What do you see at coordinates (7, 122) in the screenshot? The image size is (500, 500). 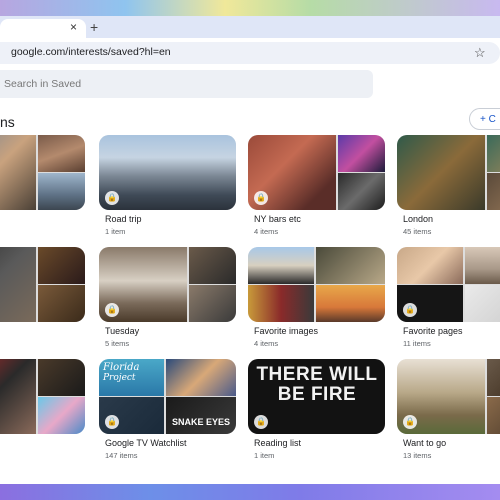 I see `section-heading: ns` at bounding box center [7, 122].